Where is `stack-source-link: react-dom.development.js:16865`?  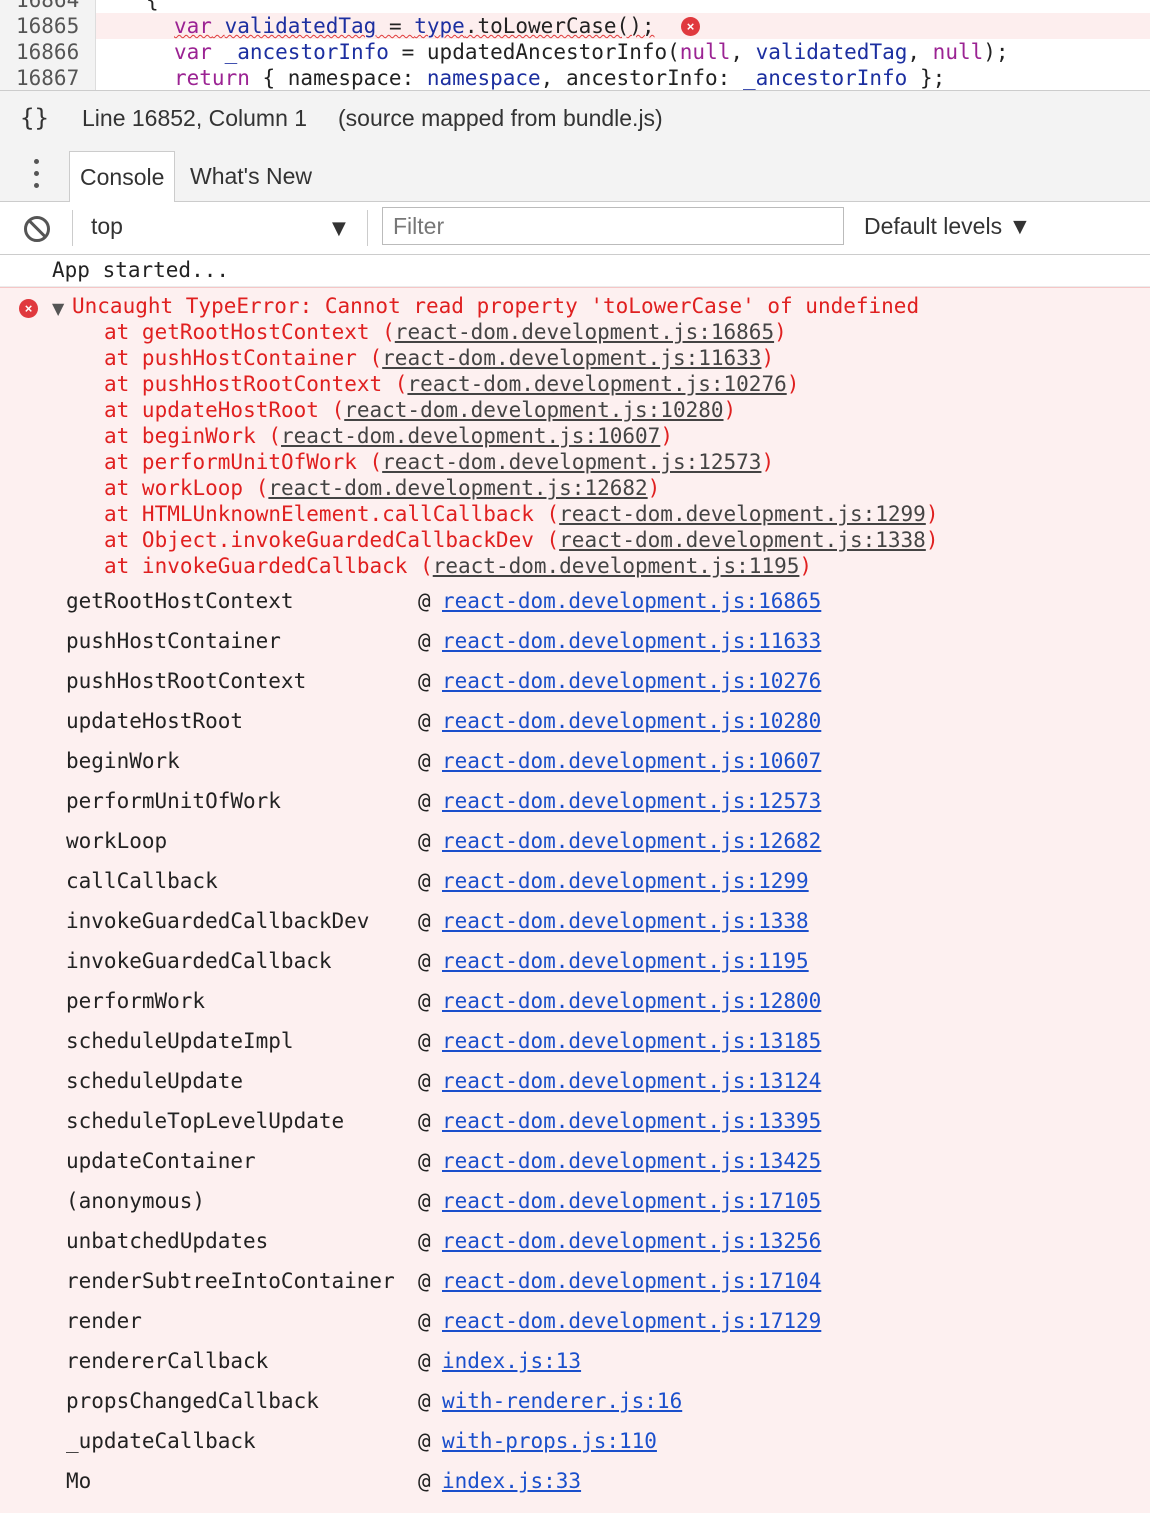 stack-source-link: react-dom.development.js:16865 is located at coordinates (631, 601).